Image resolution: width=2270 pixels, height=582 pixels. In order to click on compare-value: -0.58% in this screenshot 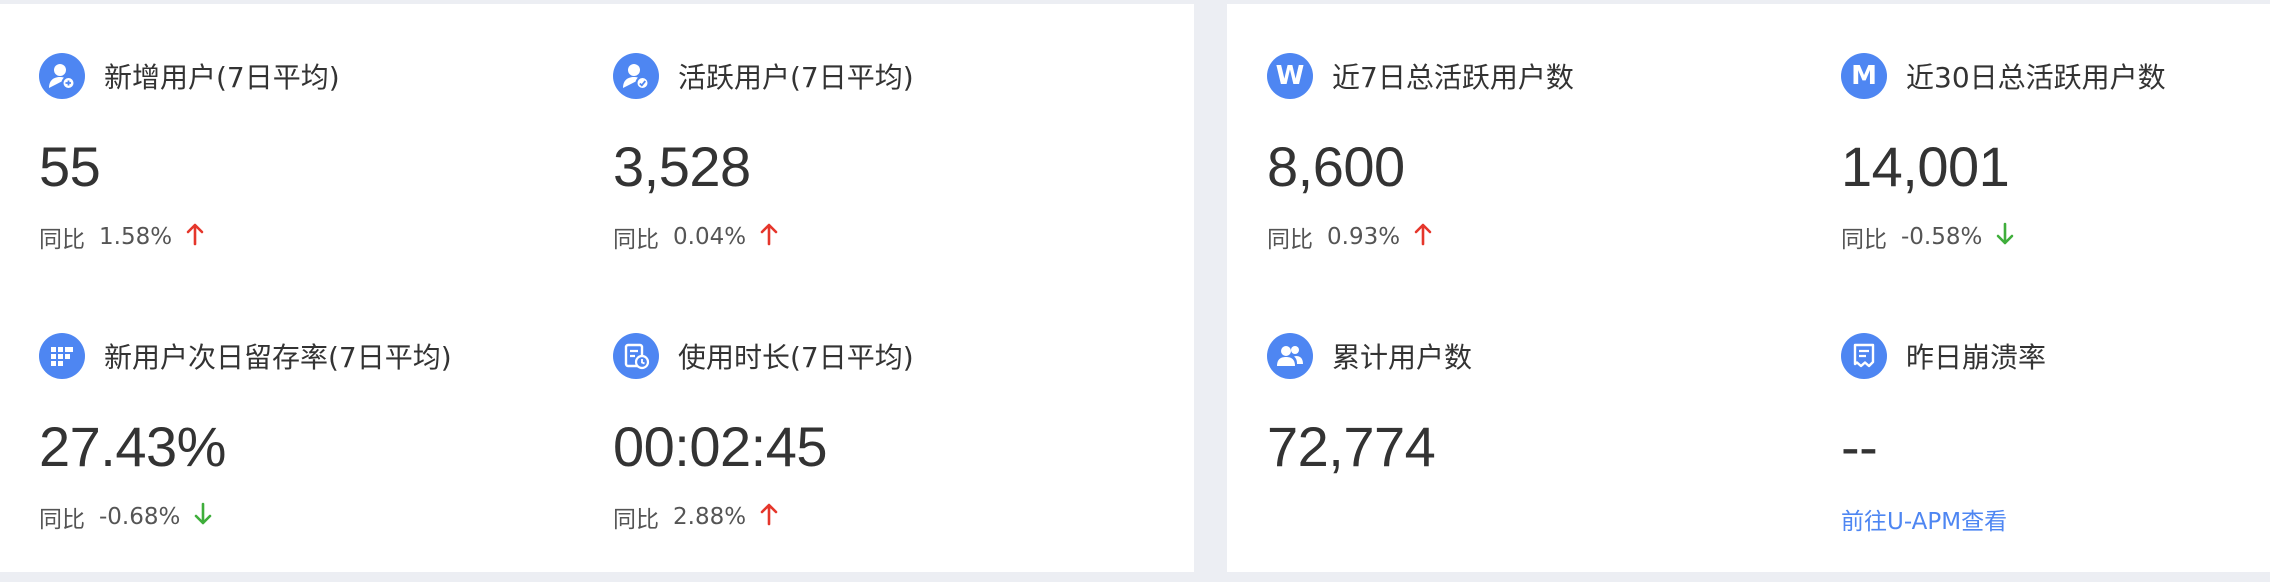, I will do `click(1942, 237)`.